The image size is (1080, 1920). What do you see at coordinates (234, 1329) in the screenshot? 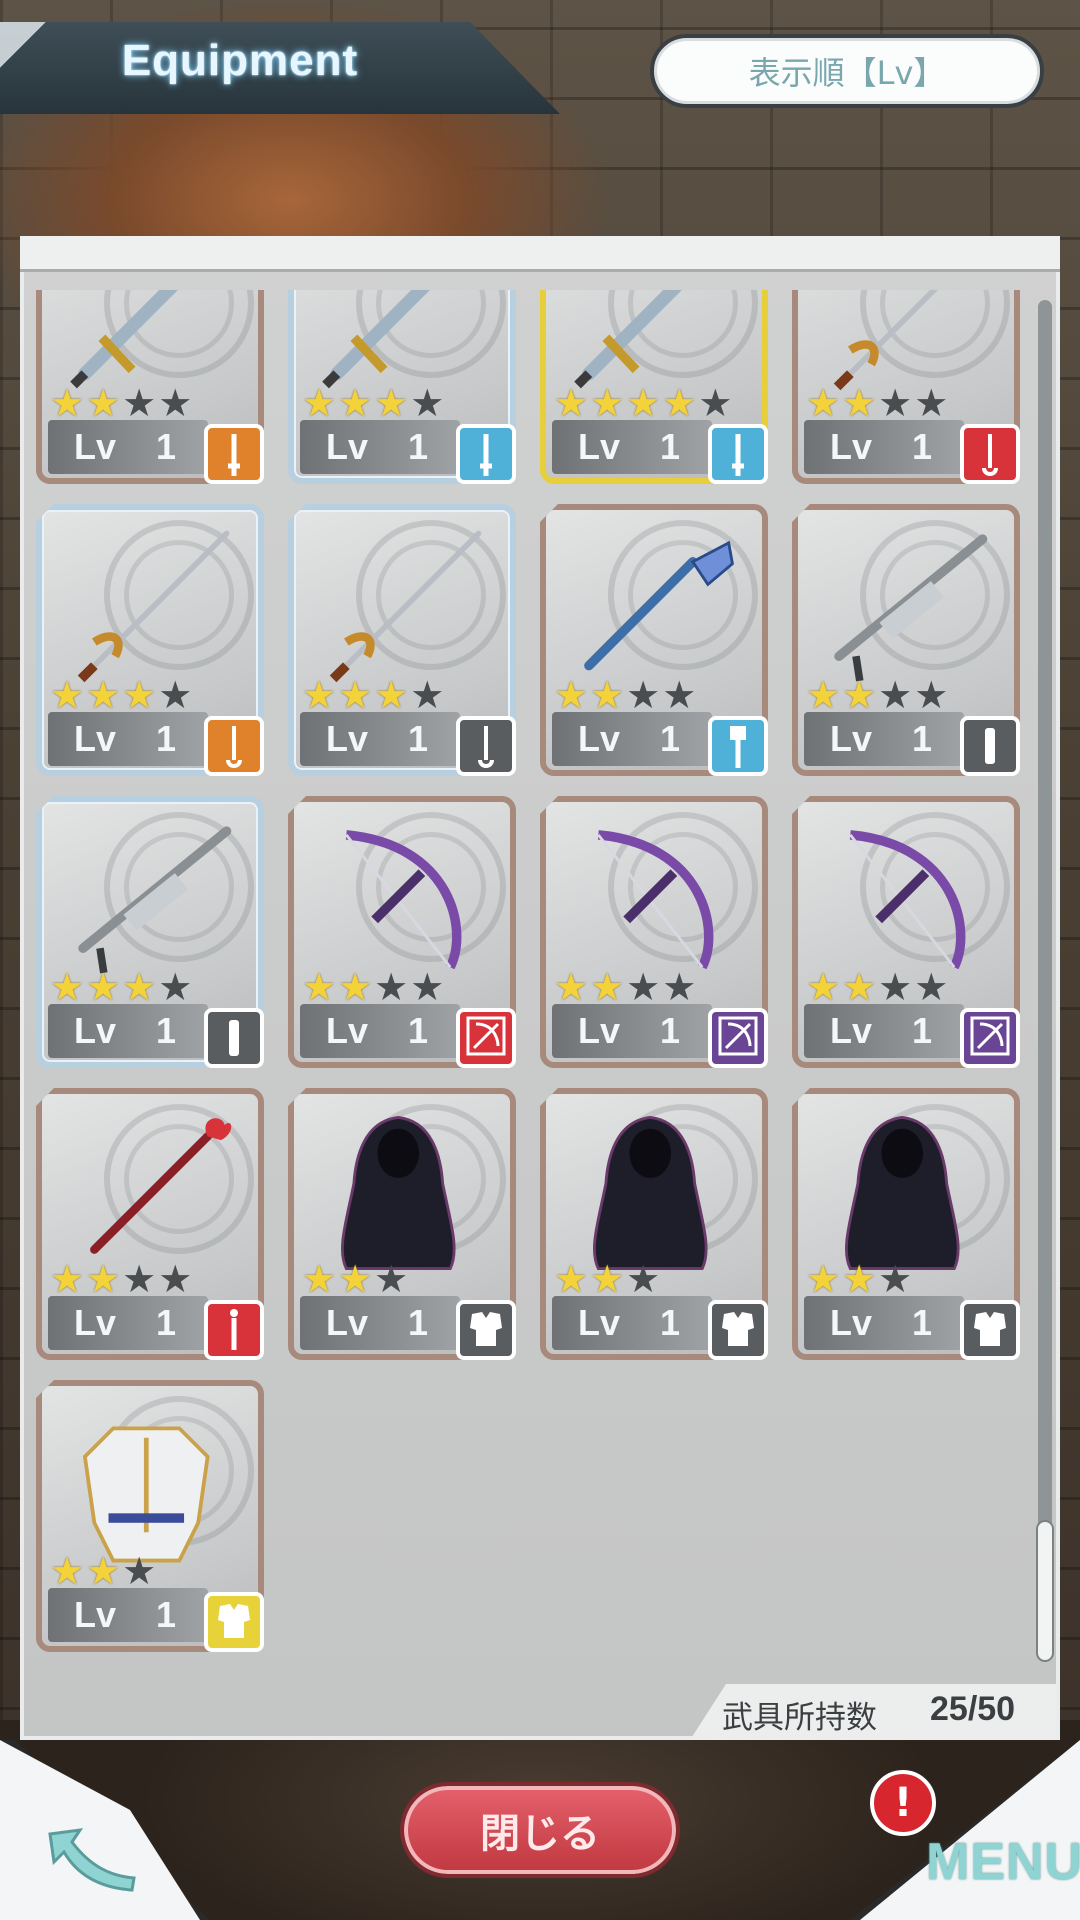
I see `staff-type-icon` at bounding box center [234, 1329].